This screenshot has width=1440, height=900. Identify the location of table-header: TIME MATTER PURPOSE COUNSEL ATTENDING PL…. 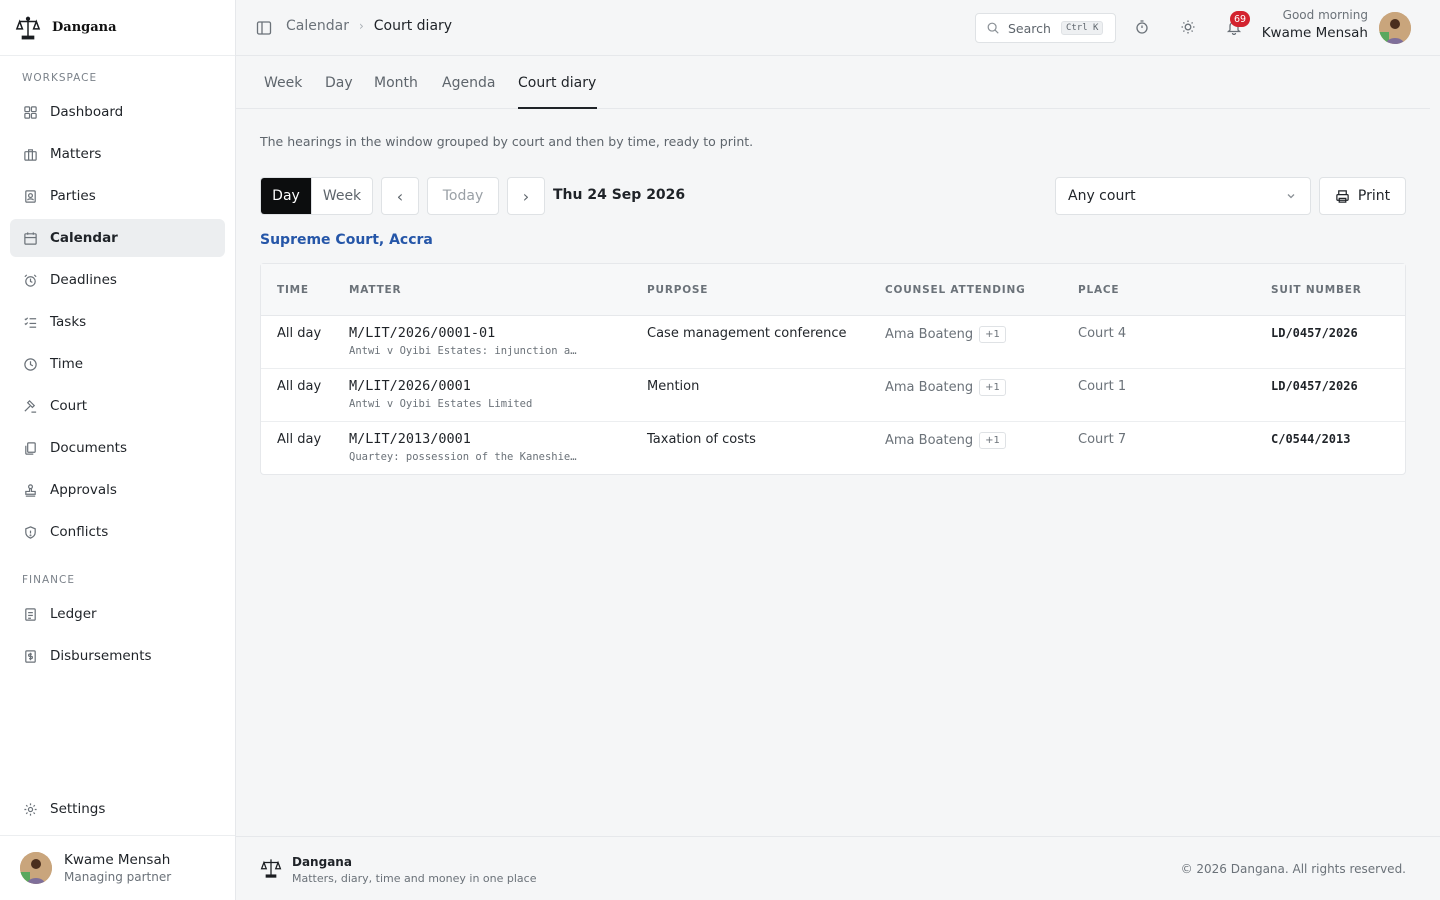
(833, 290).